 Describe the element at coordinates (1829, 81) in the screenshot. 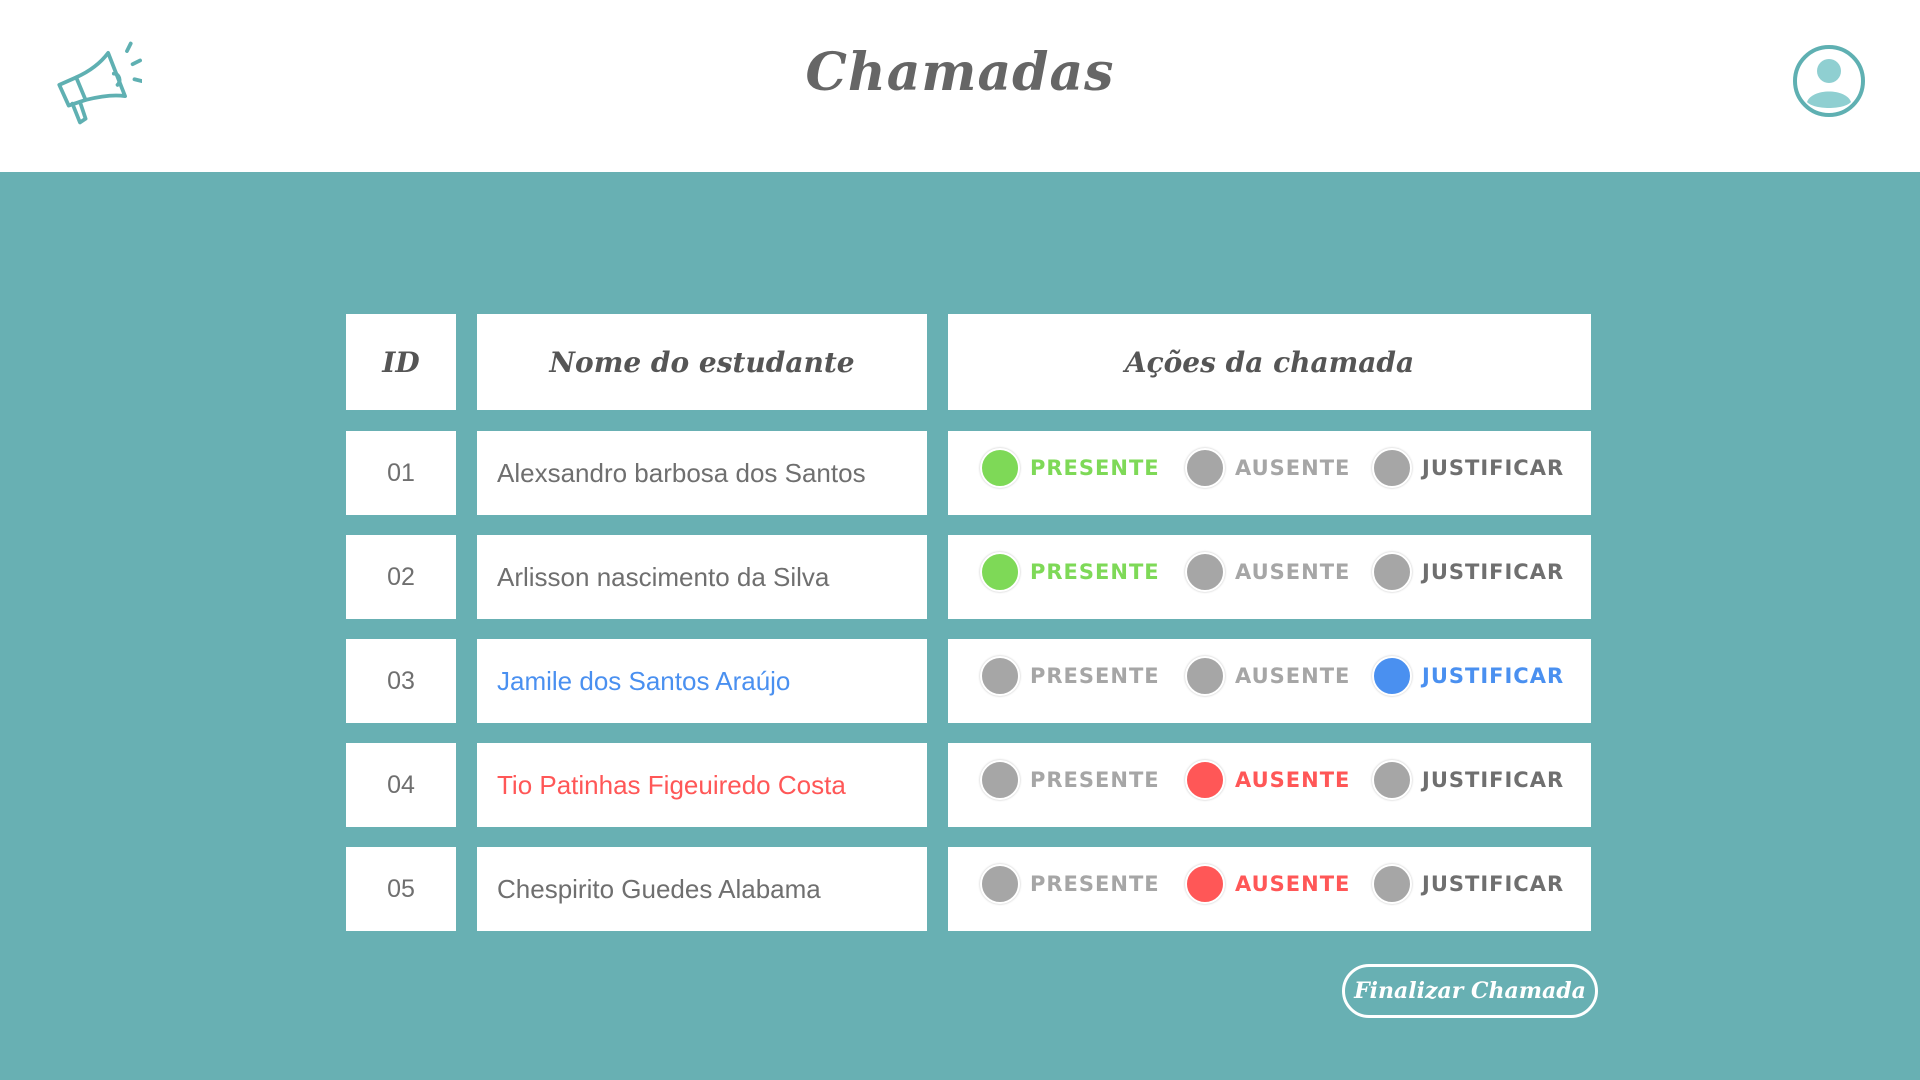

I see `user-avatar-icon` at that location.